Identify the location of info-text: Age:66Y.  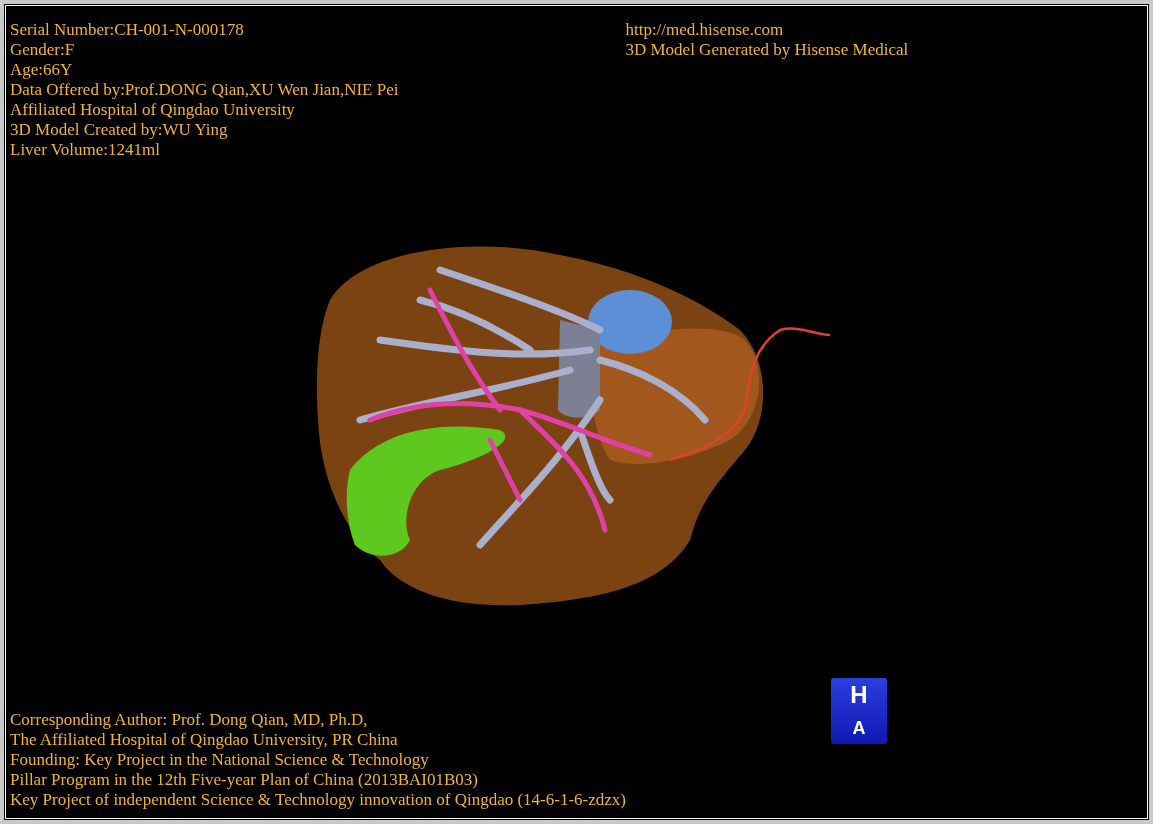
(42, 70).